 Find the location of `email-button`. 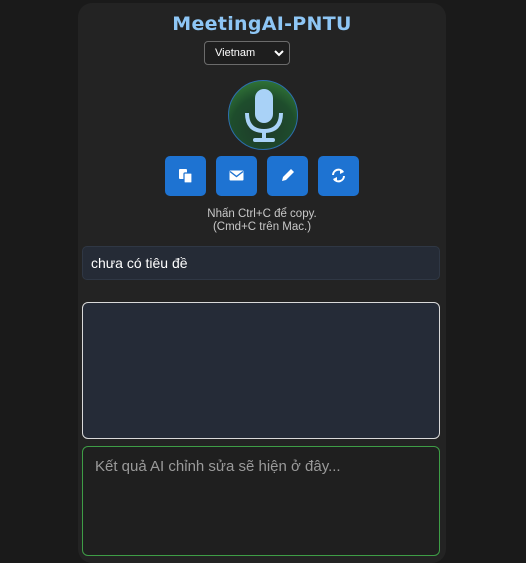

email-button is located at coordinates (236, 176).